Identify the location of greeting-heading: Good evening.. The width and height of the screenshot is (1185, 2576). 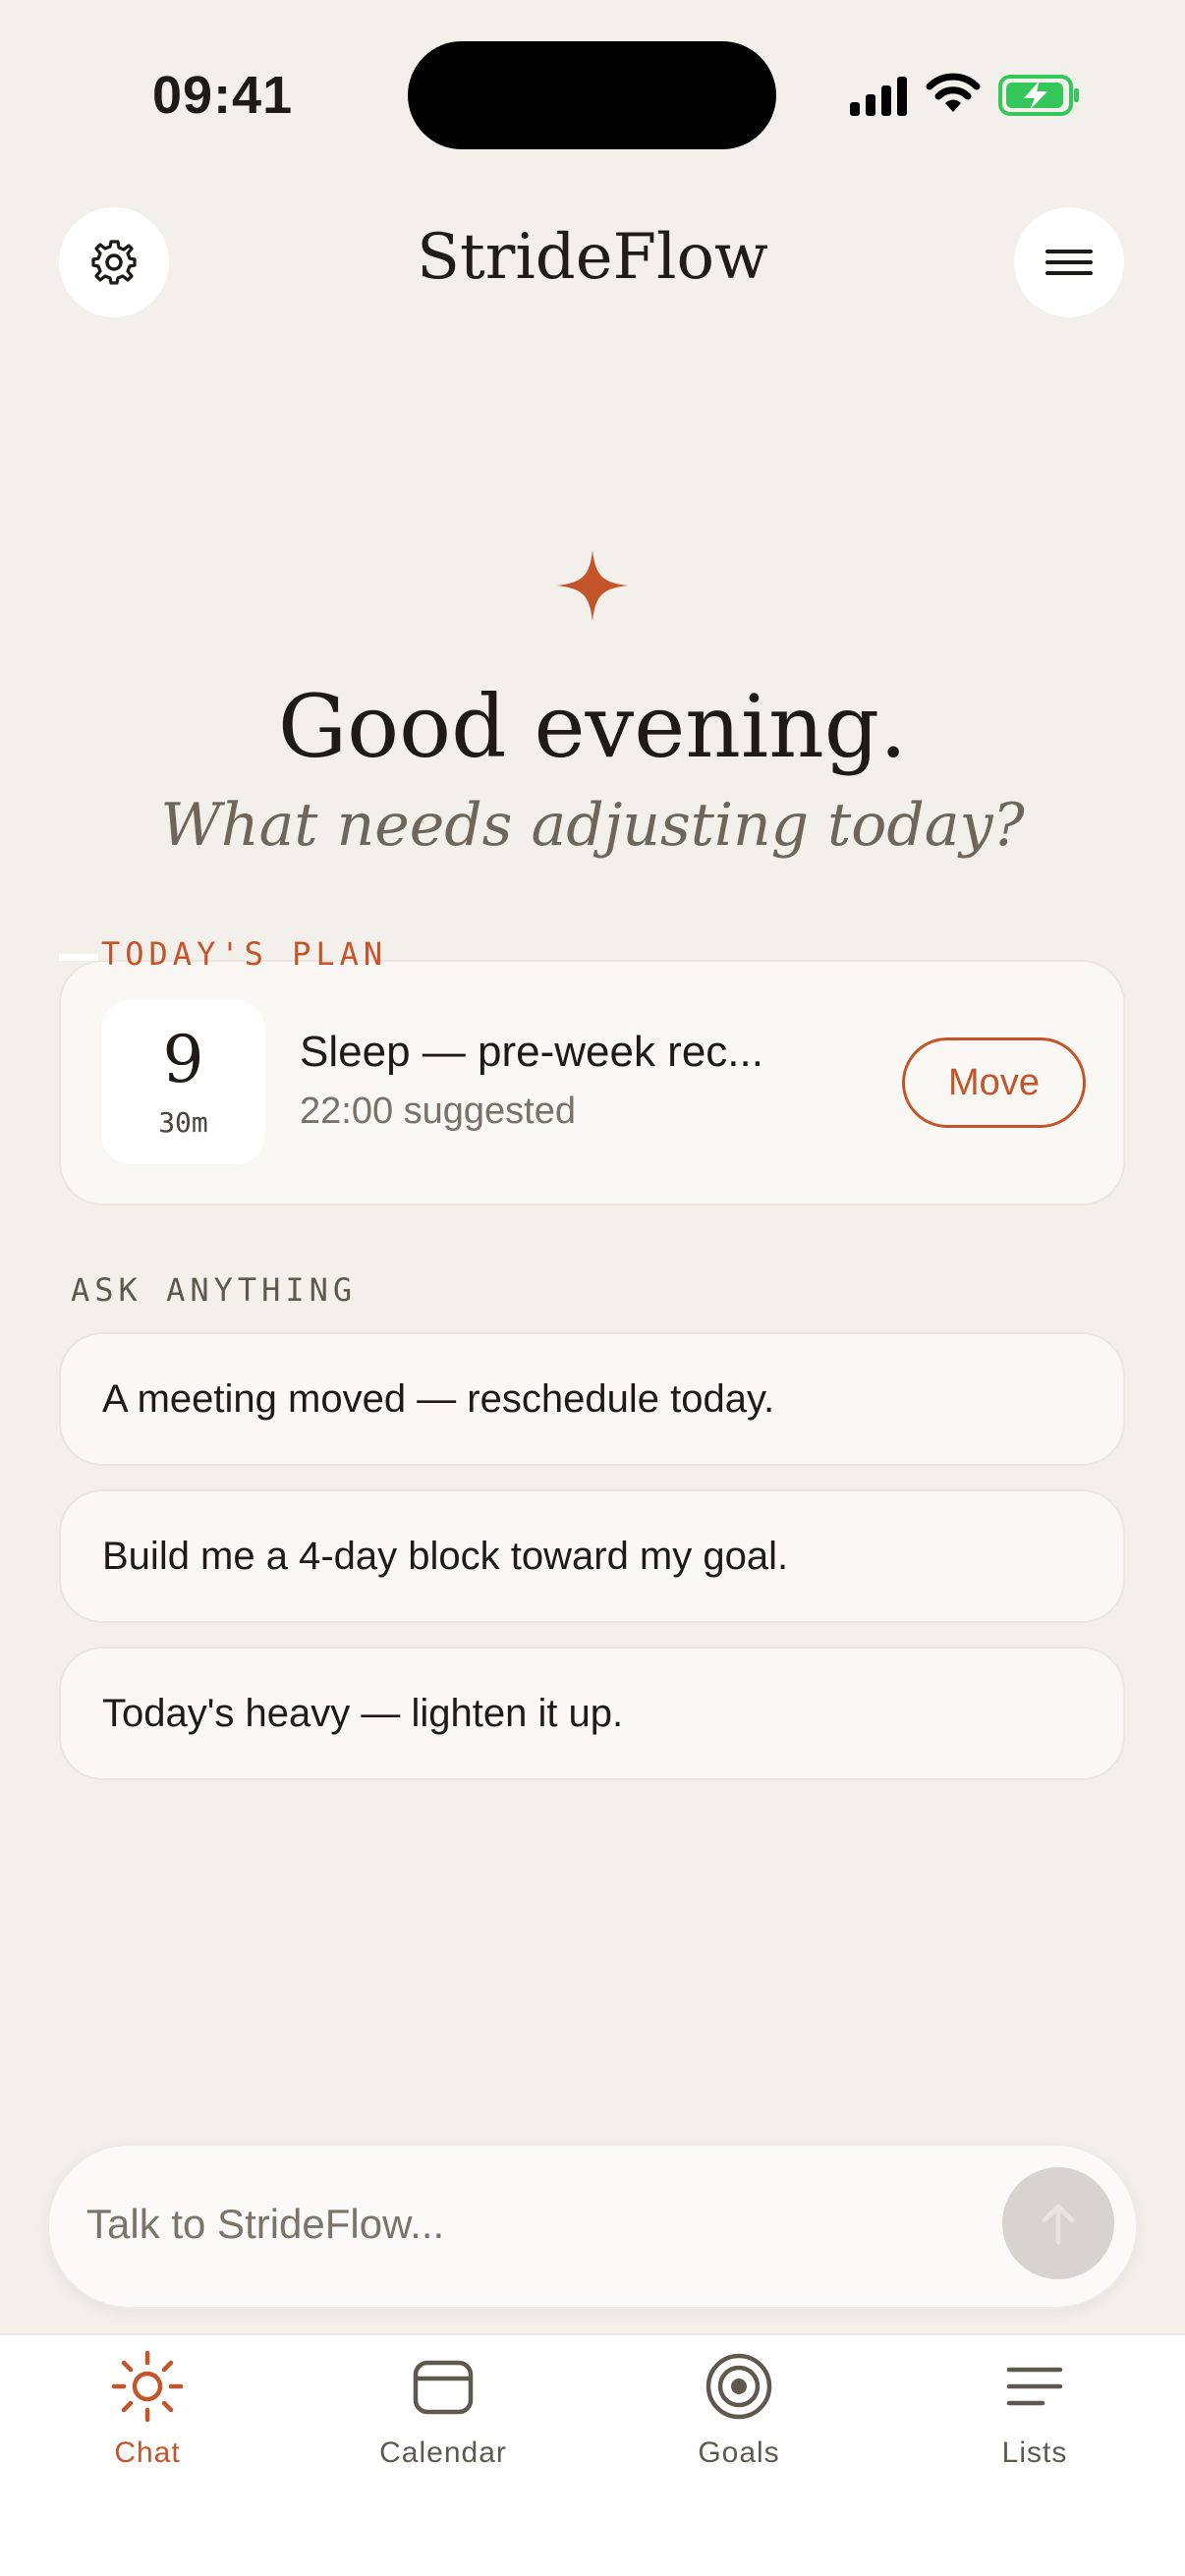
(592, 726).